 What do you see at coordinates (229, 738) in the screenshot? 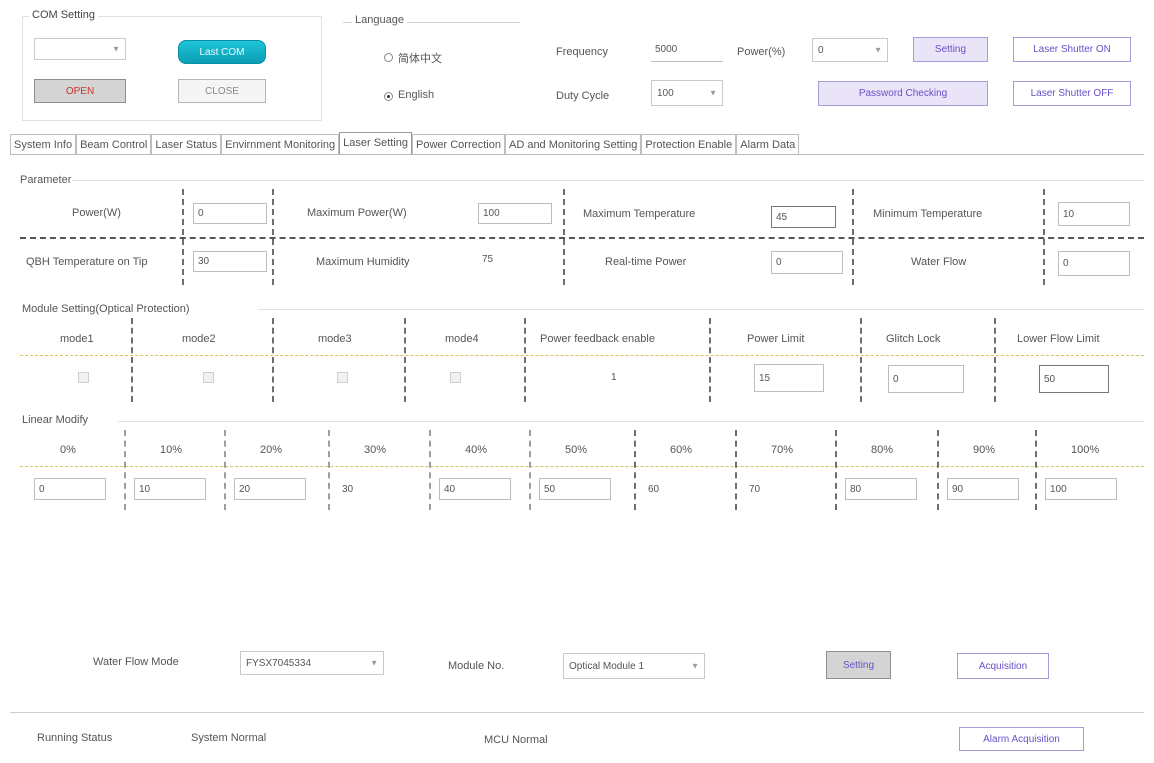
I see `system-status-text: System Normal` at bounding box center [229, 738].